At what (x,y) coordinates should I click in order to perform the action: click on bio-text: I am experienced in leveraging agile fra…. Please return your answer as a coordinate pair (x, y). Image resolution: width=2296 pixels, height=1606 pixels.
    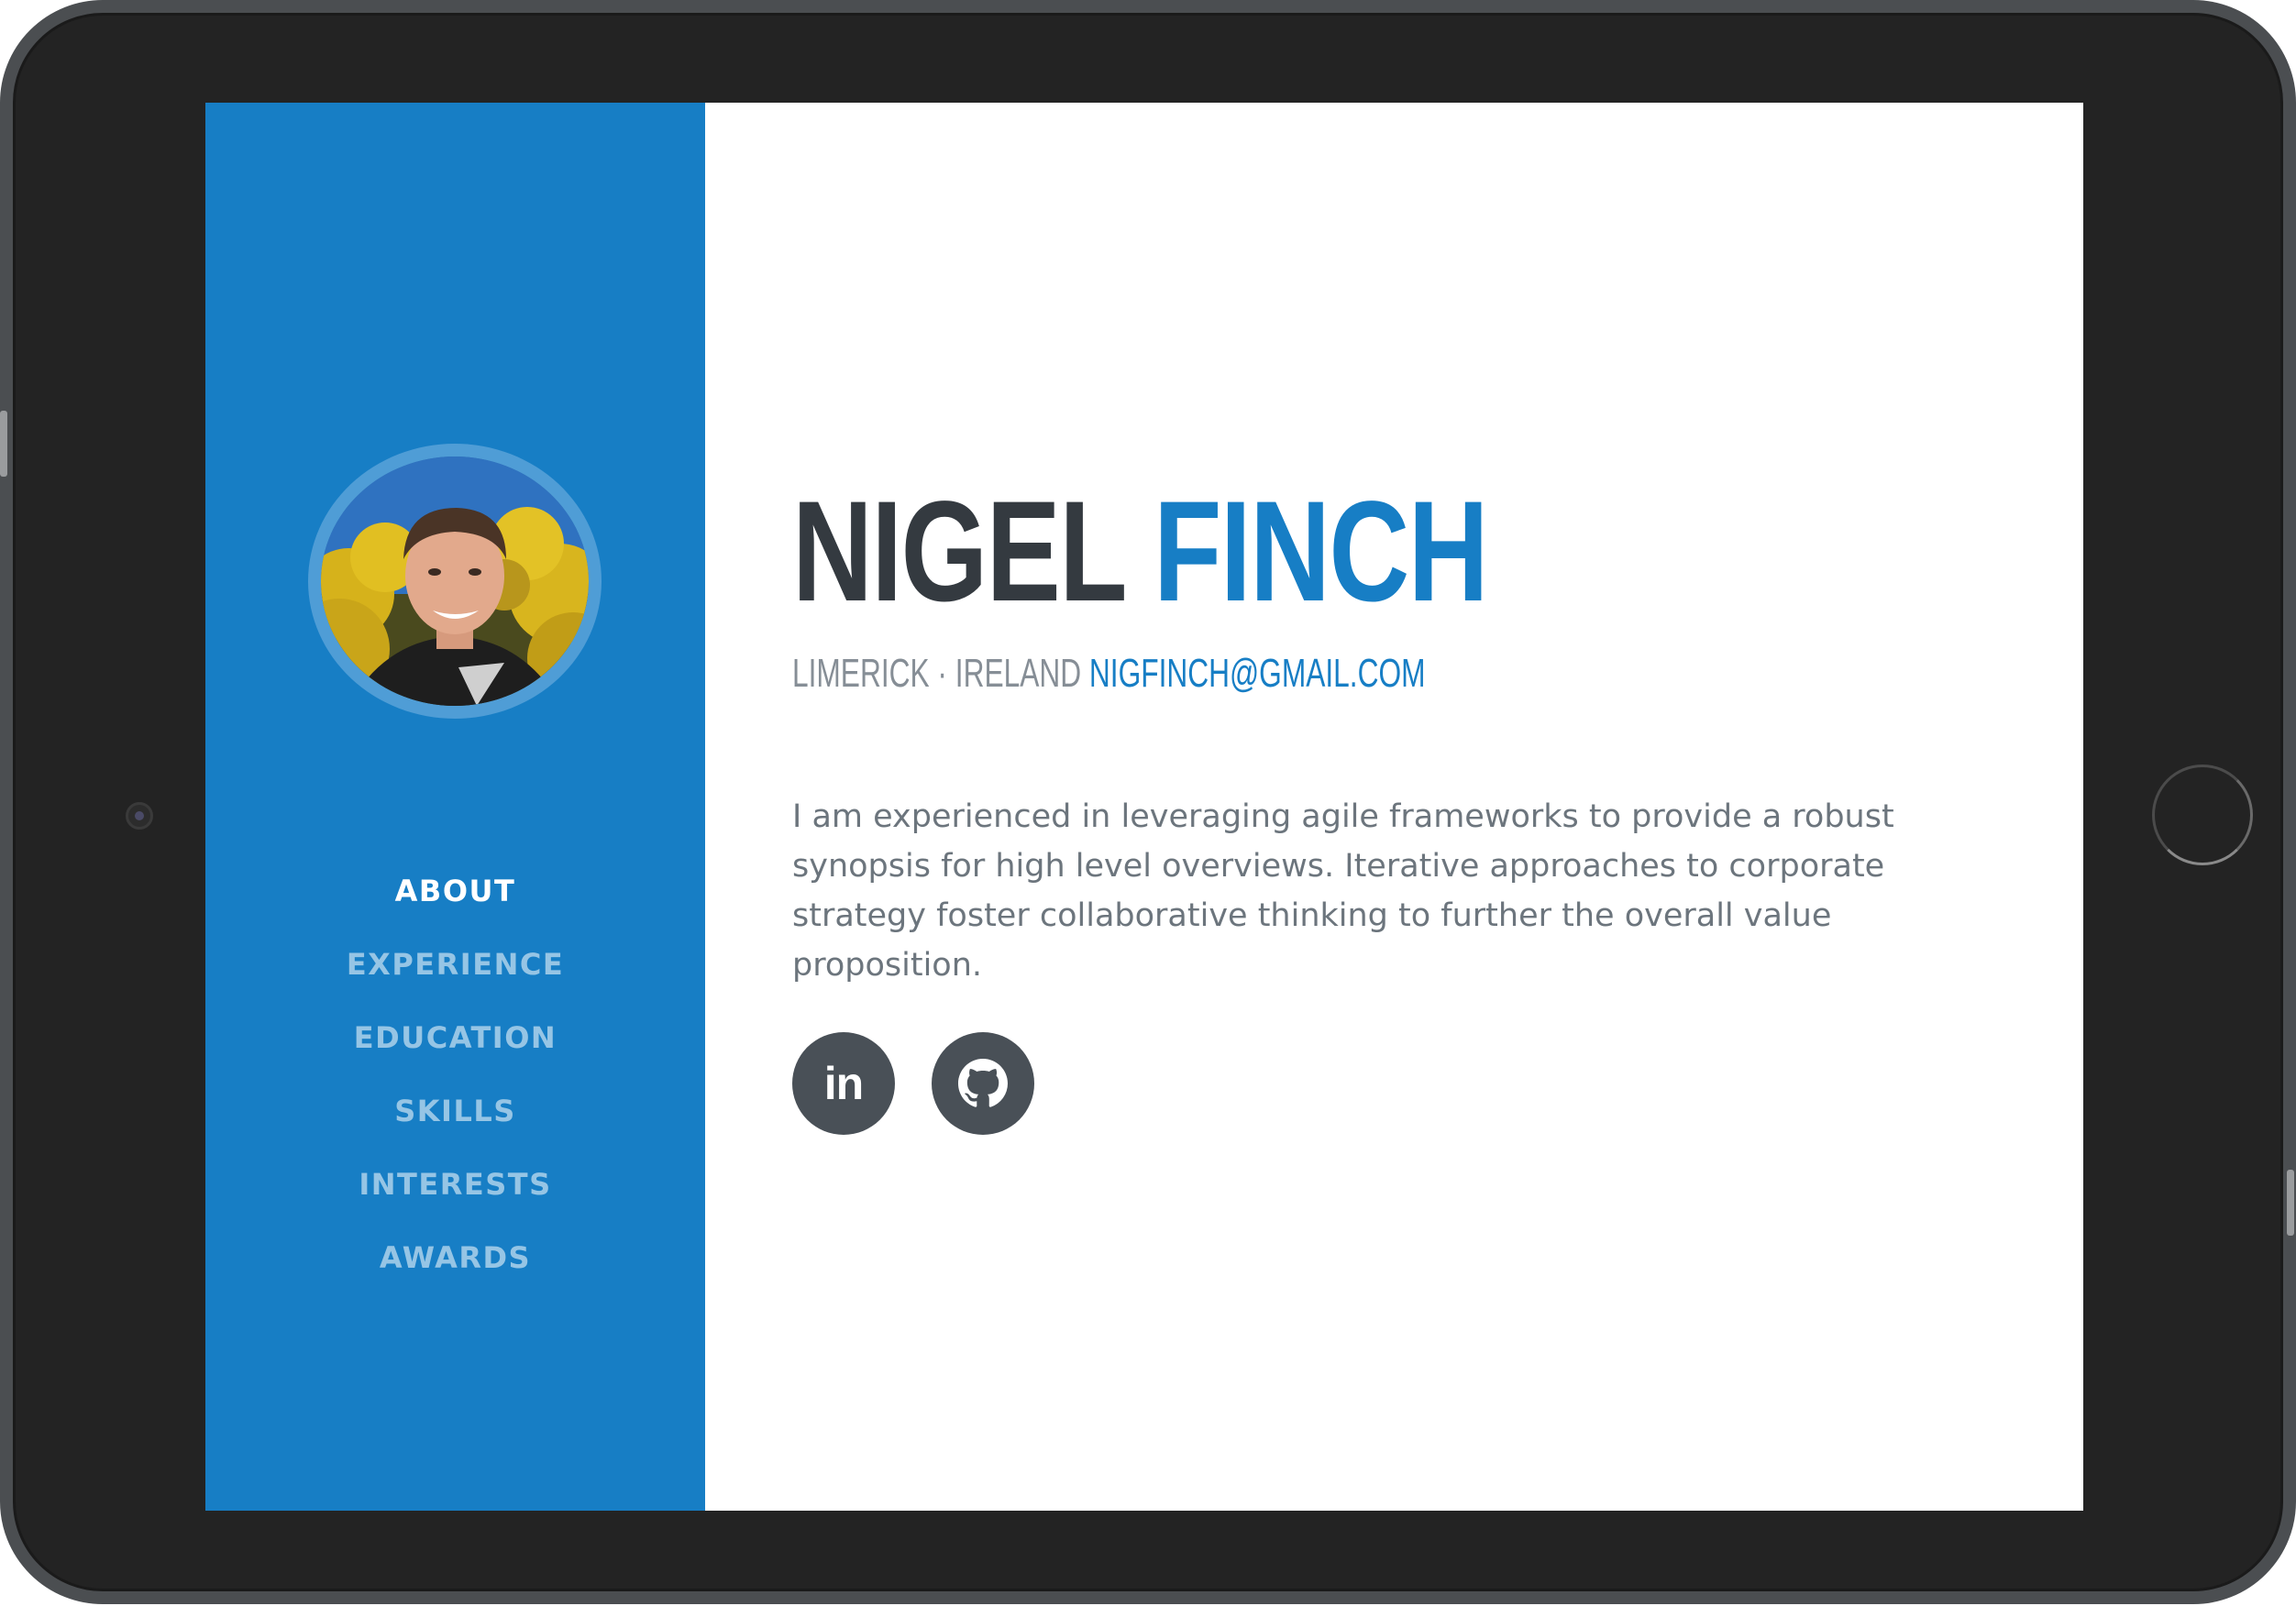
    Looking at the image, I should click on (1343, 891).